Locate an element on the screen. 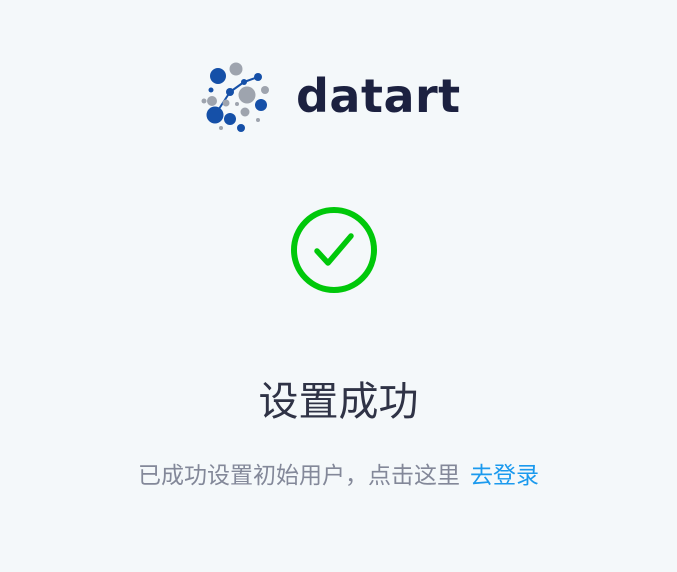 The width and height of the screenshot is (677, 572). brand-name: datart is located at coordinates (378, 96).